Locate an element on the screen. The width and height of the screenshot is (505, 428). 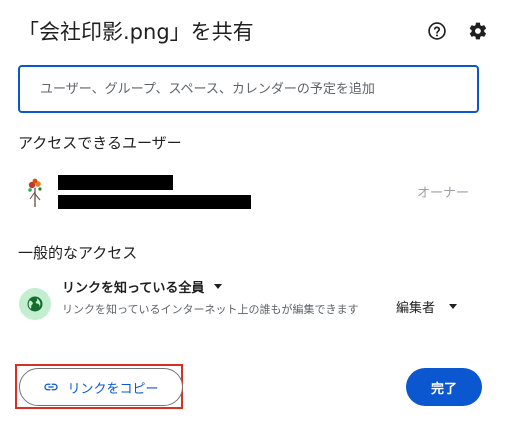
help-button is located at coordinates (437, 31).